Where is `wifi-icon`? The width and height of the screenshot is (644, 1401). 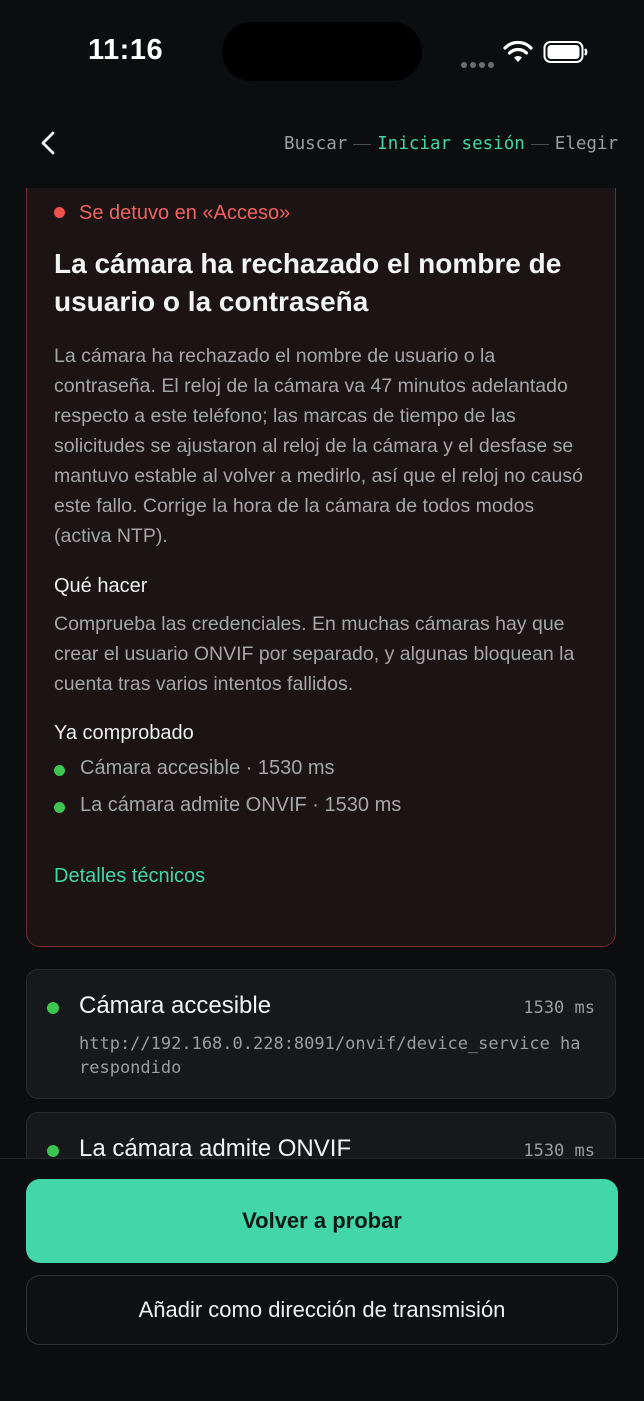
wifi-icon is located at coordinates (518, 51).